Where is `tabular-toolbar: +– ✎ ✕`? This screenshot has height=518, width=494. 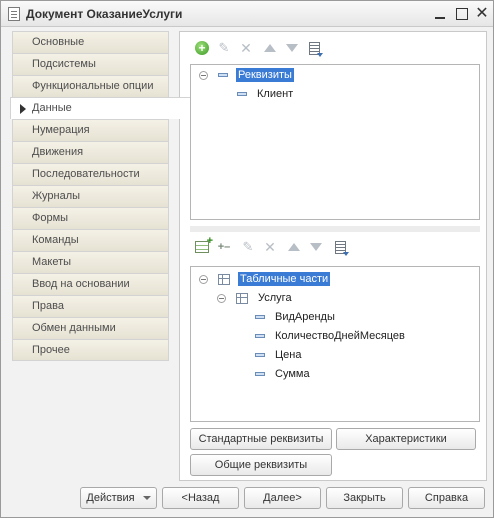
tabular-toolbar: +– ✎ ✕ is located at coordinates (279, 246).